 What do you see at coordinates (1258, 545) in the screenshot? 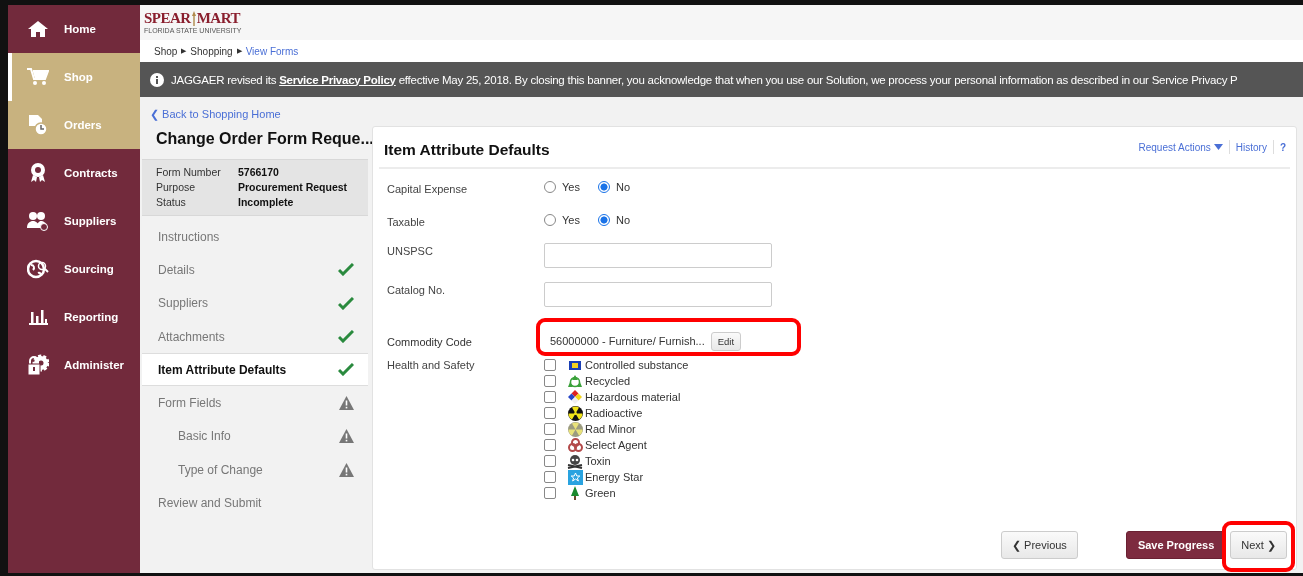
I see `next-button: Next ❯` at bounding box center [1258, 545].